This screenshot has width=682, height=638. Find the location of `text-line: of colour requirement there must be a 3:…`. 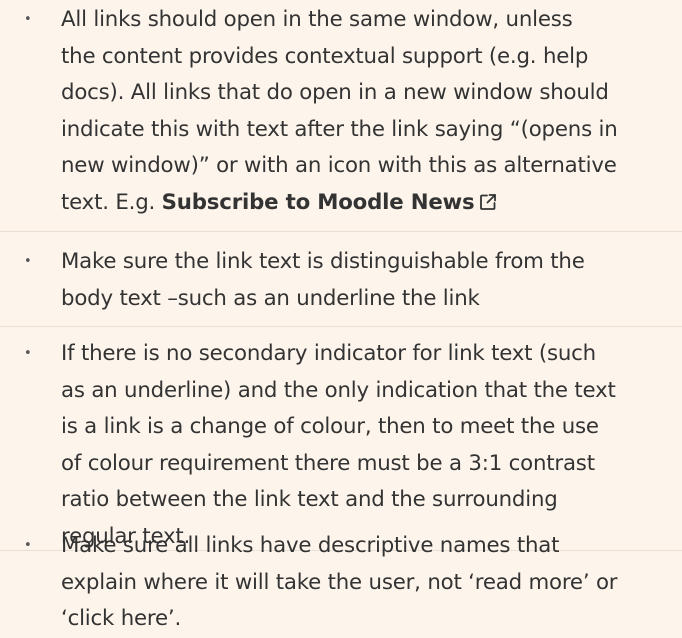

text-line: of colour requirement there must be a 3:… is located at coordinates (328, 463).